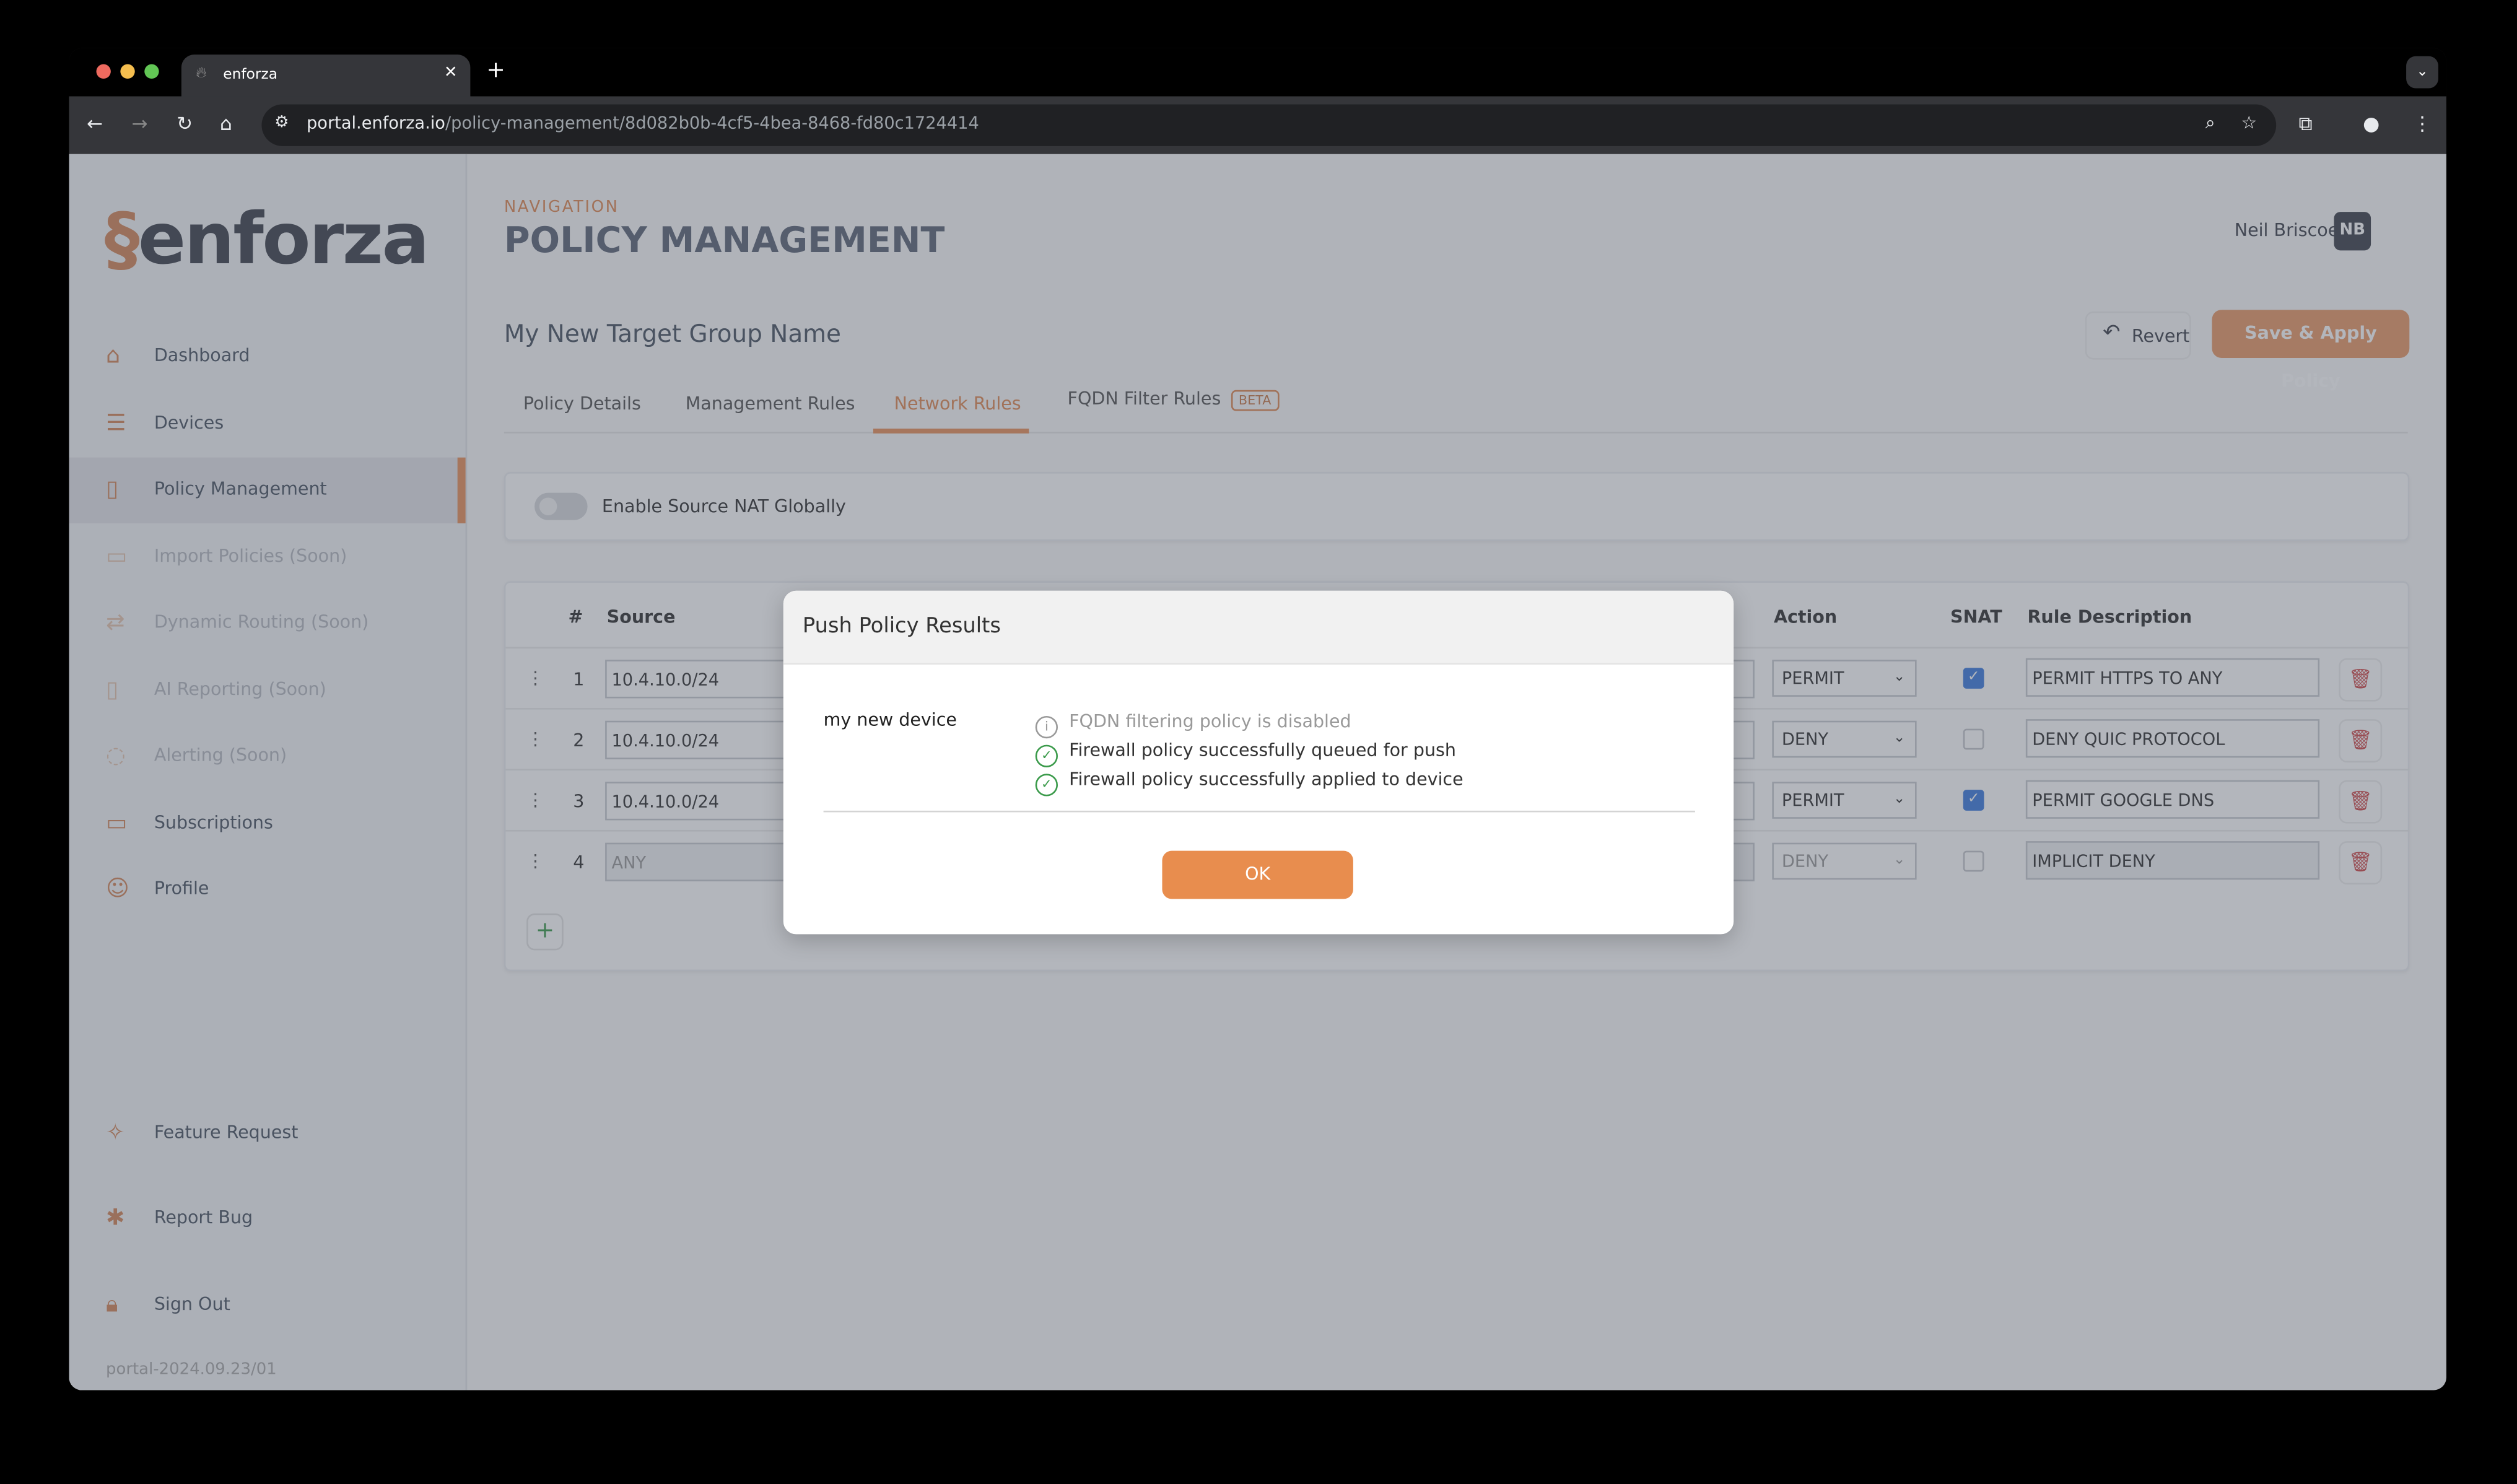  I want to click on dialog-header: Push Policy Results, so click(1258, 627).